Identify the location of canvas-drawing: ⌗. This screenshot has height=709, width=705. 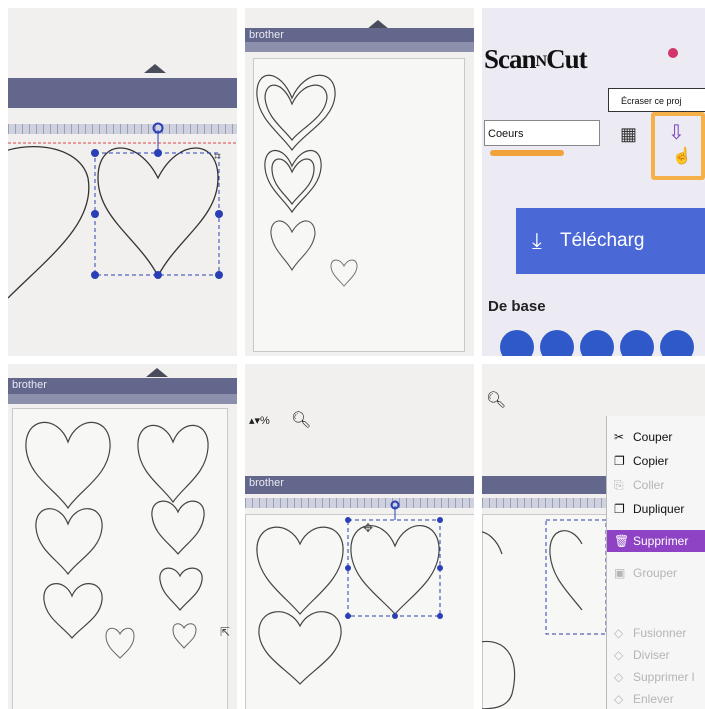
(122, 210).